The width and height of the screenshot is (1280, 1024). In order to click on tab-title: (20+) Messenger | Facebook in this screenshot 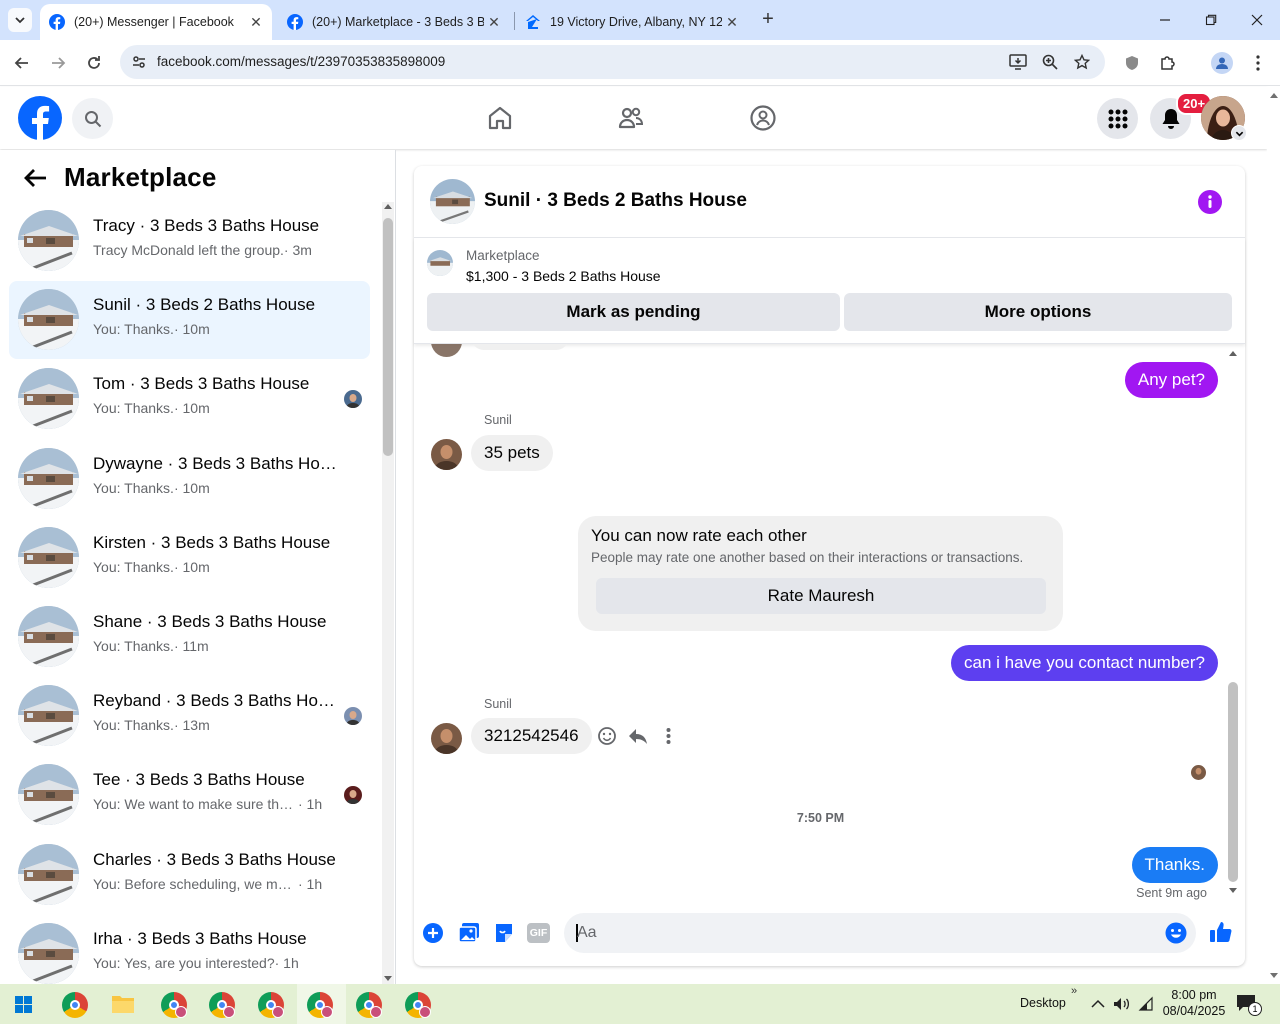, I will do `click(154, 22)`.